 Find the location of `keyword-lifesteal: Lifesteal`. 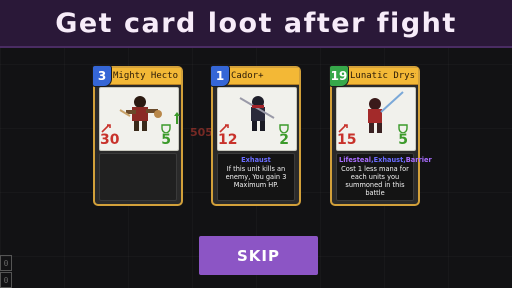

keyword-lifesteal: Lifesteal is located at coordinates (355, 160).